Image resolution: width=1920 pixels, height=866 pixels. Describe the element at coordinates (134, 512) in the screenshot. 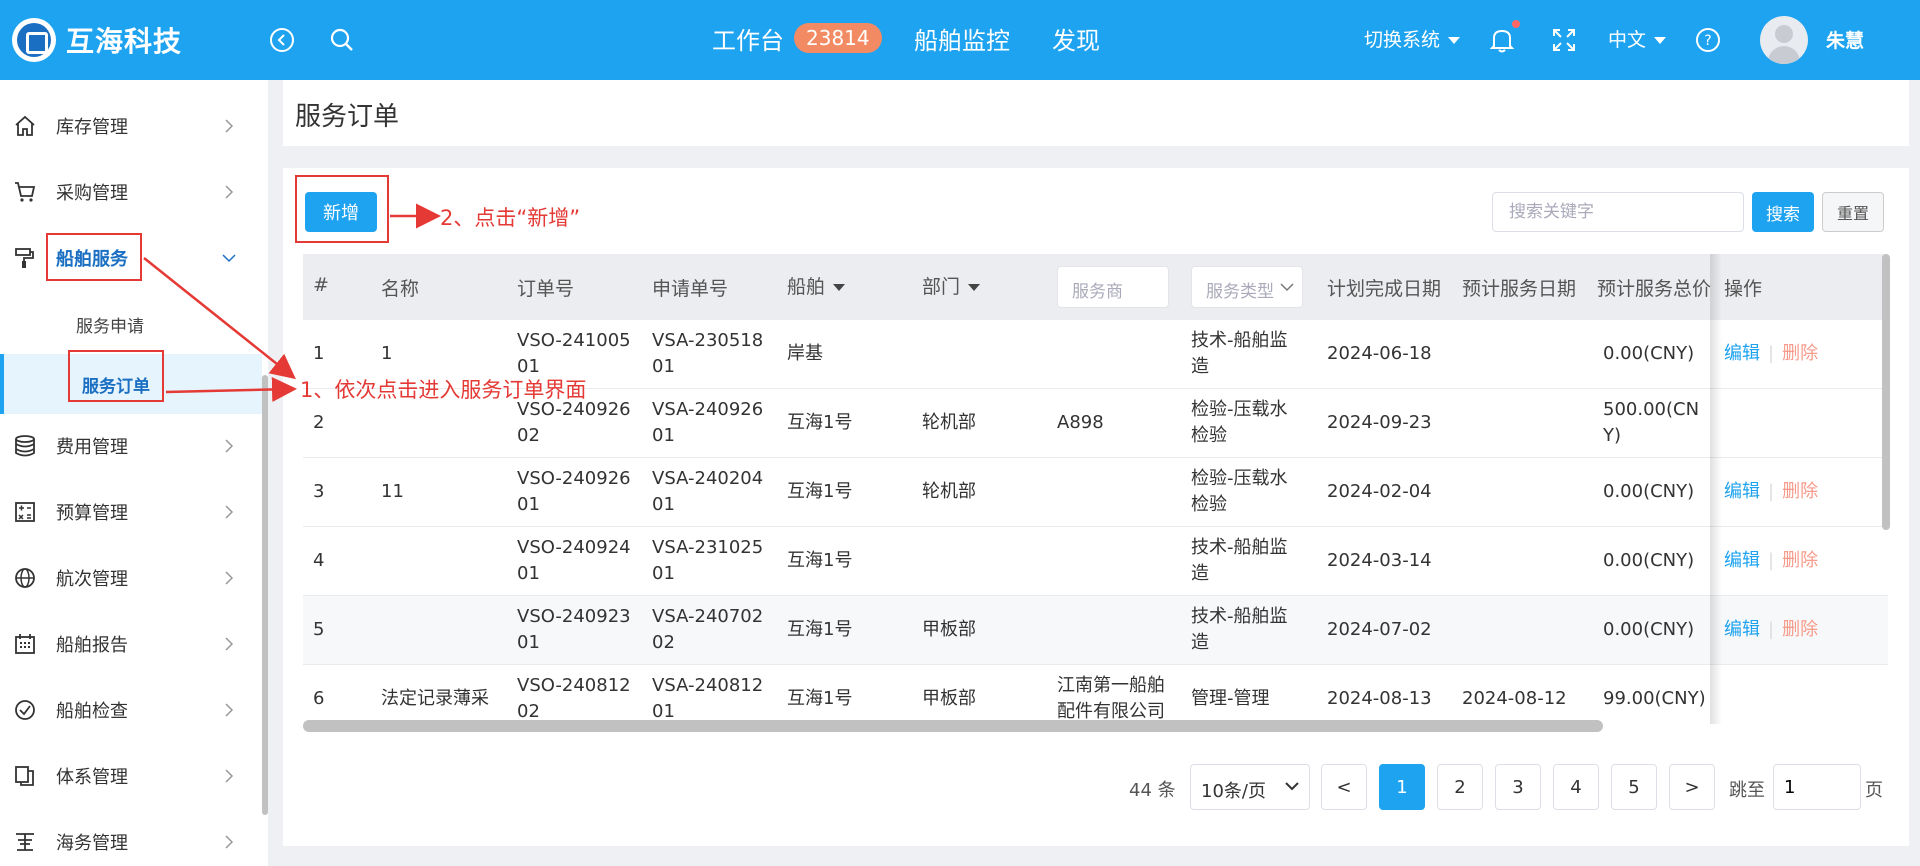

I see `sidebar-item-budget: 预算管理` at that location.